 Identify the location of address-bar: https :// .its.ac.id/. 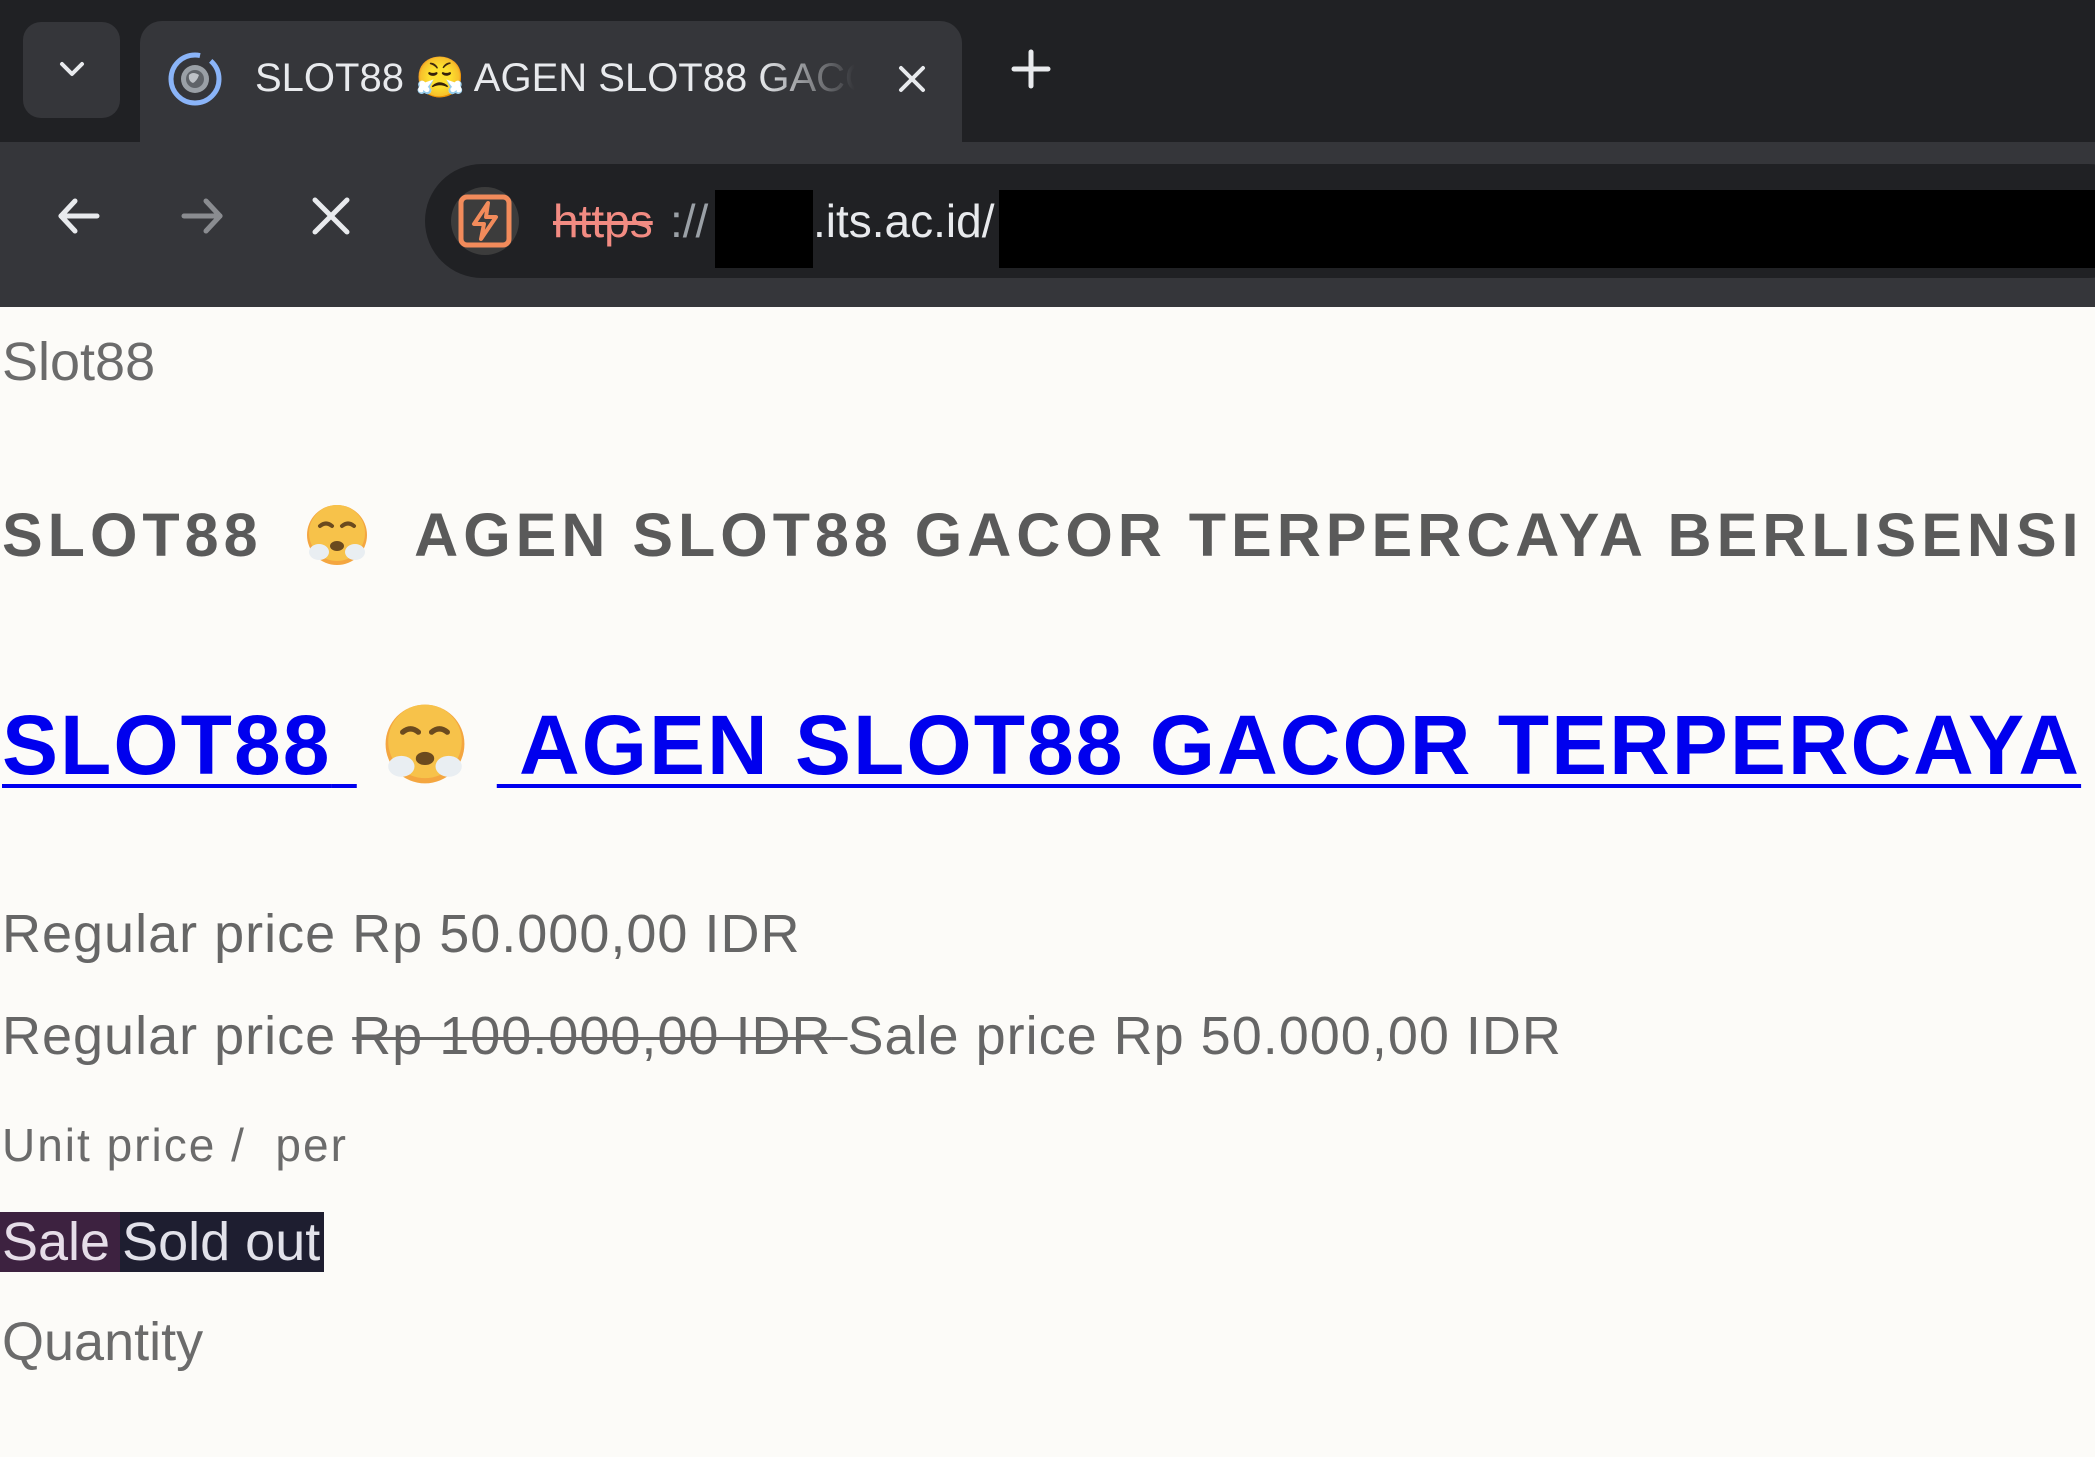
(1260, 221).